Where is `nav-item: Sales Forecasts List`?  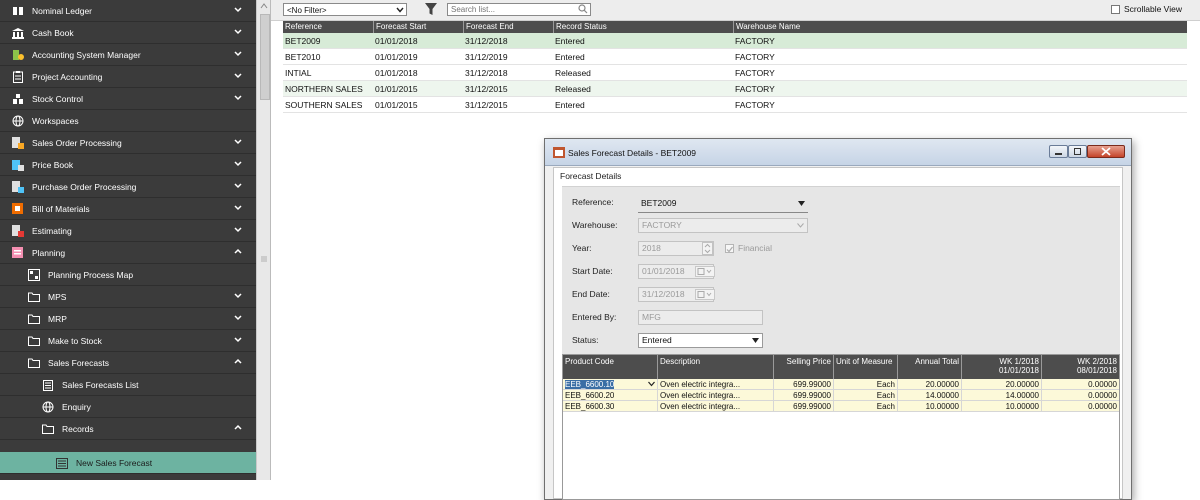 nav-item: Sales Forecasts List is located at coordinates (128, 385).